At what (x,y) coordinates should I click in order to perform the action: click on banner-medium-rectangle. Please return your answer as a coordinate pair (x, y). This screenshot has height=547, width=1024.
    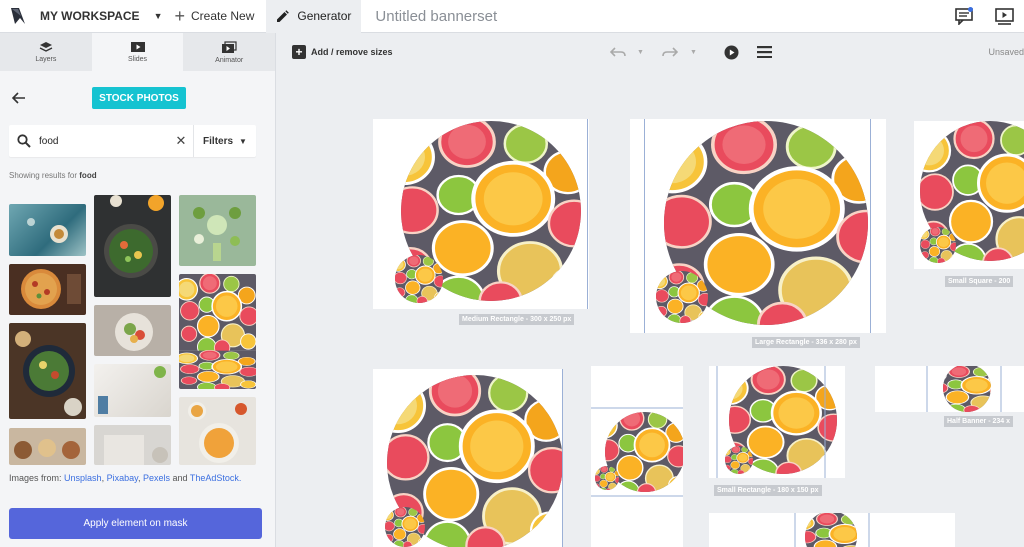
    Looking at the image, I should click on (481, 214).